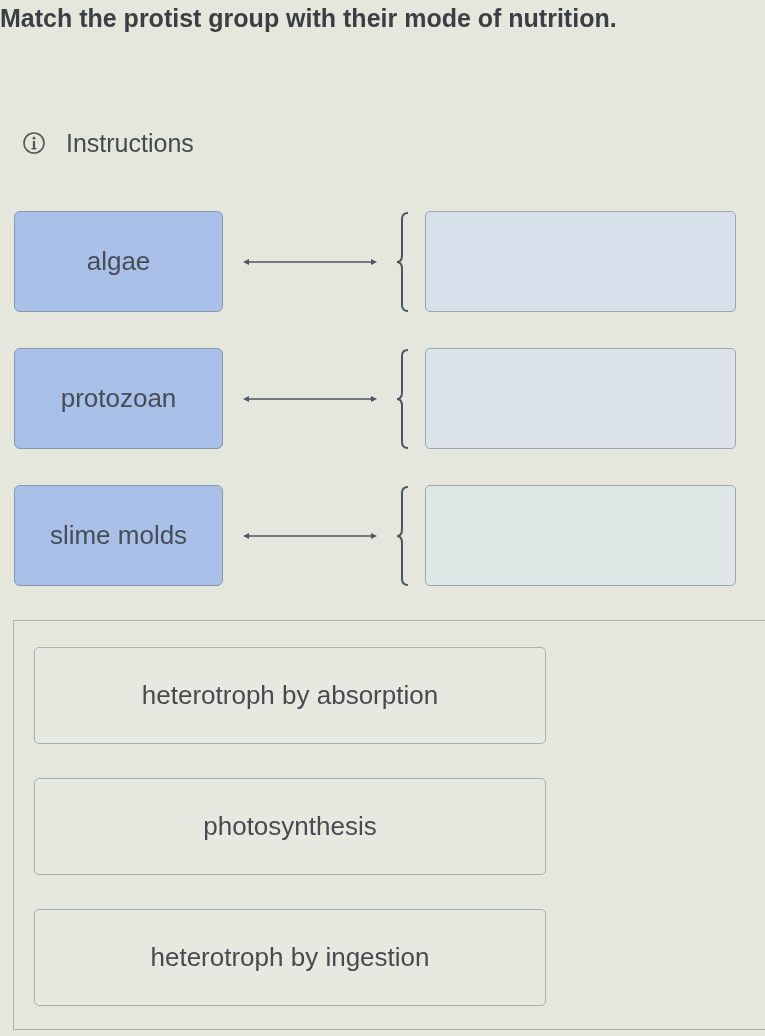 The width and height of the screenshot is (765, 1036). I want to click on instructions-link: Instructions, so click(130, 143).